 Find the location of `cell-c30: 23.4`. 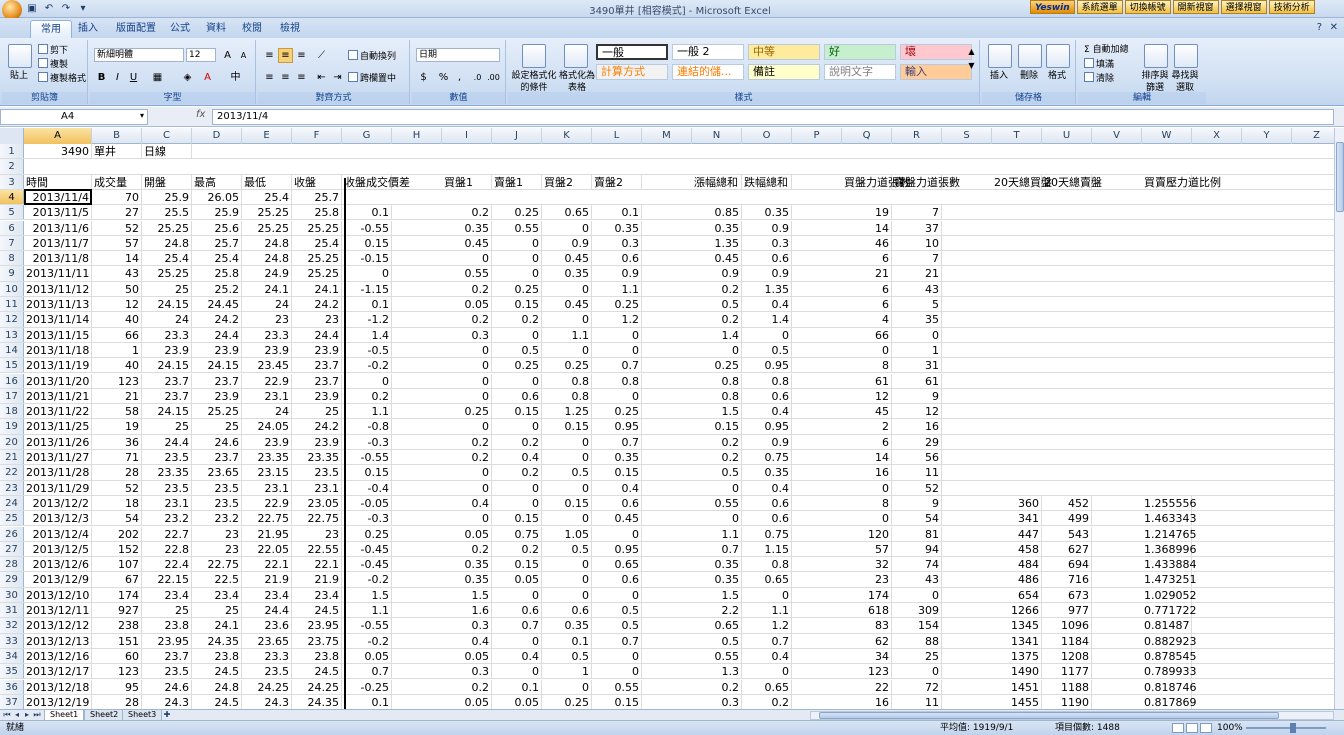

cell-c30: 23.4 is located at coordinates (167, 594).